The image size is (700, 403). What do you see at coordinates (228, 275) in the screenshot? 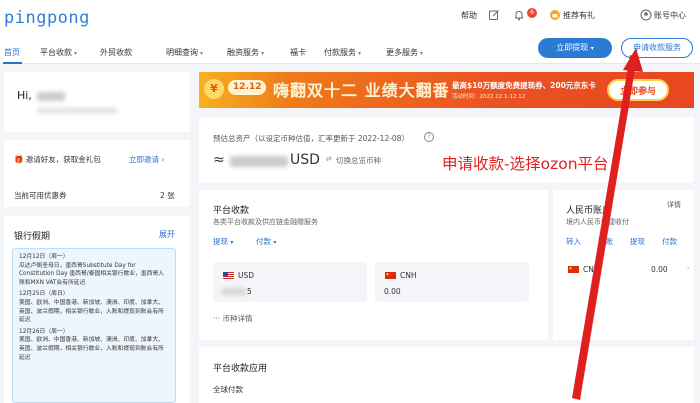
I see `flag-usa-icon` at bounding box center [228, 275].